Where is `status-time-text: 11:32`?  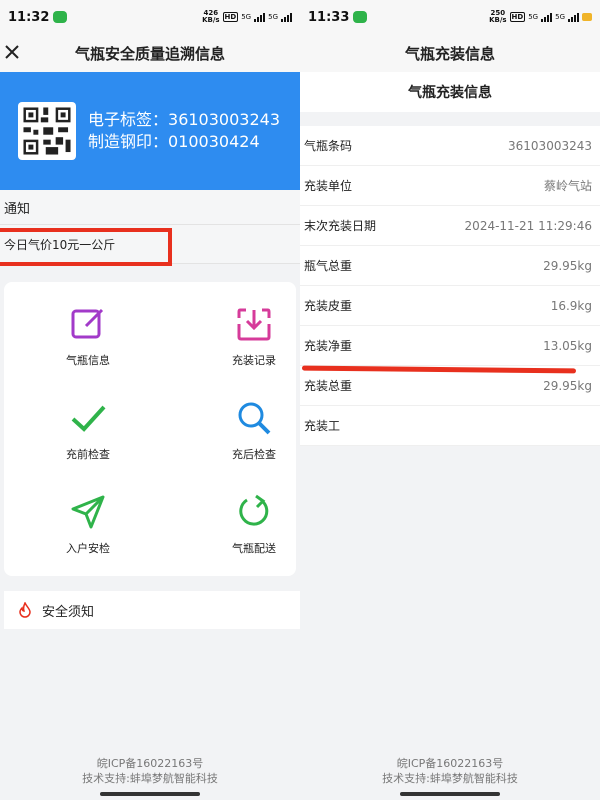 status-time-text: 11:32 is located at coordinates (29, 17).